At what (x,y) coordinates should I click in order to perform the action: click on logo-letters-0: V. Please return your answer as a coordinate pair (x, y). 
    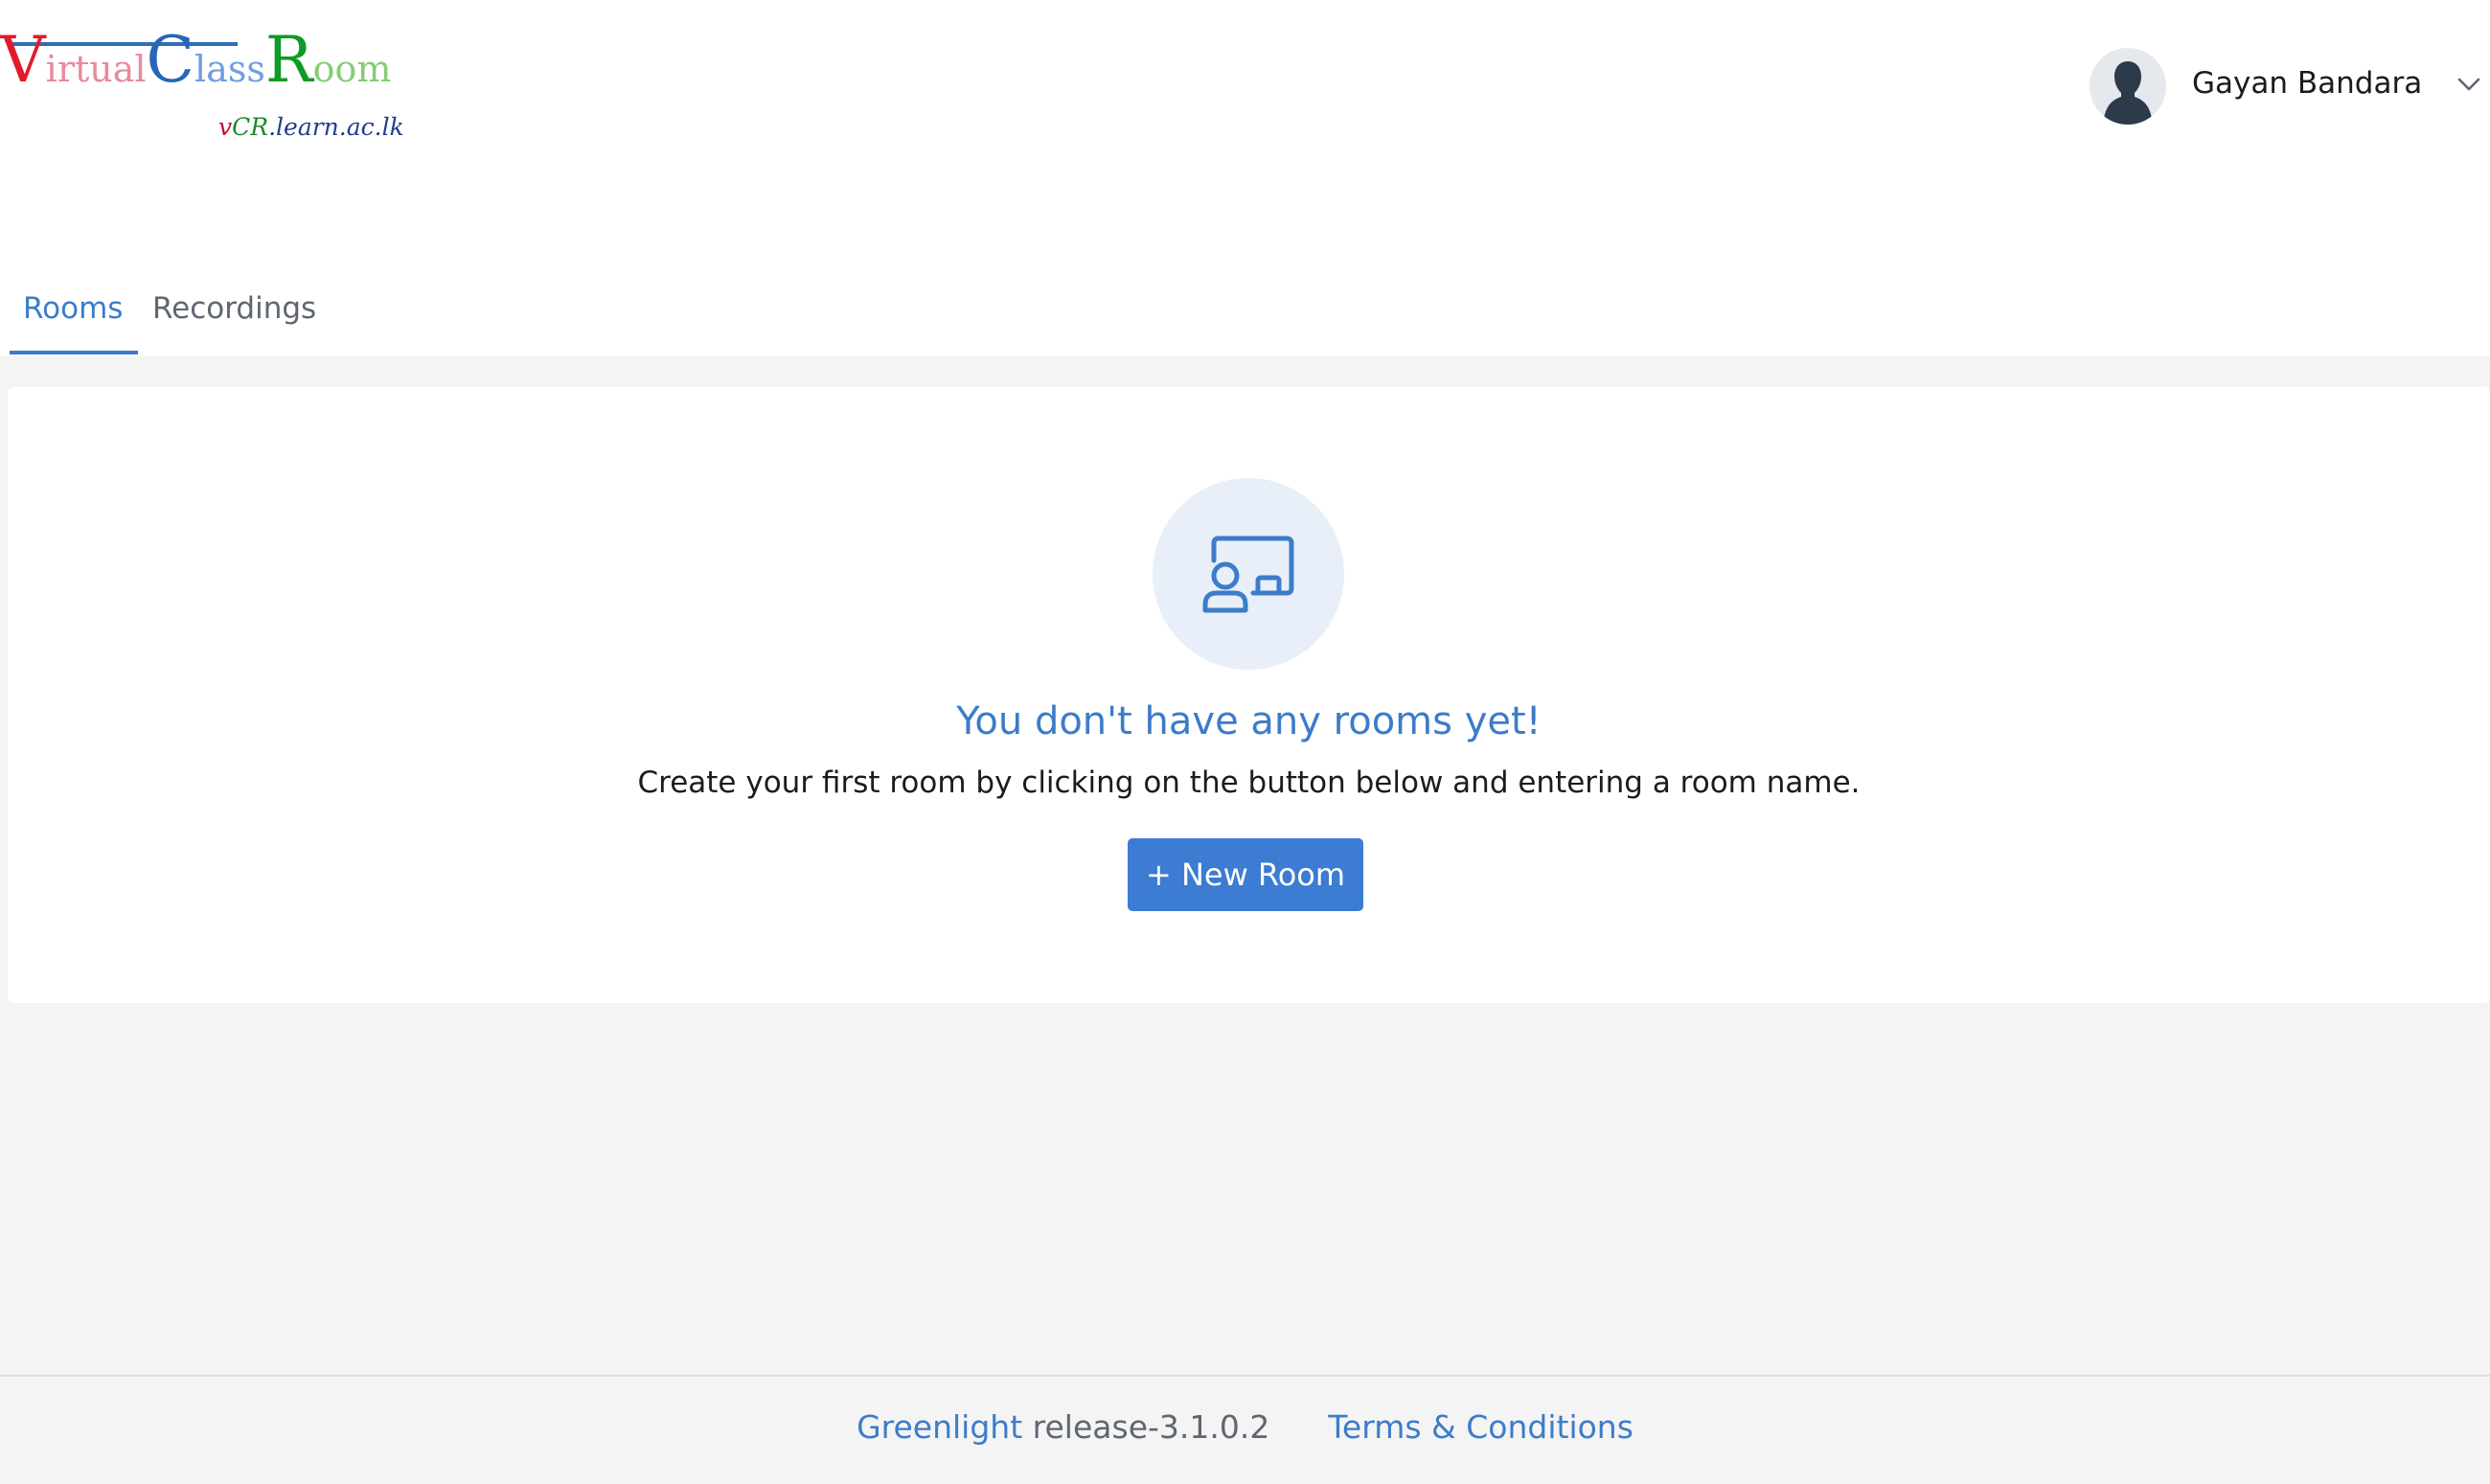
    Looking at the image, I should click on (23, 60).